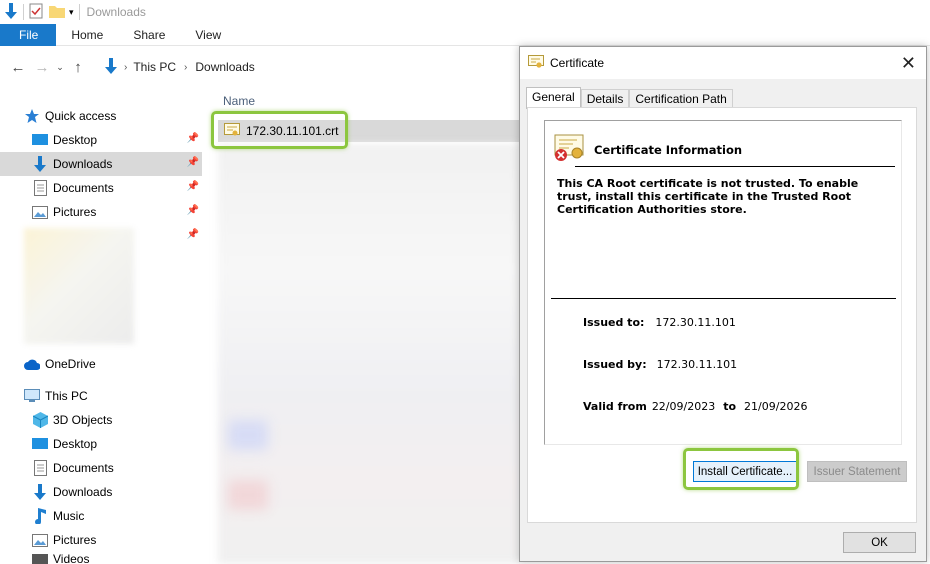 The height and width of the screenshot is (564, 930). What do you see at coordinates (615, 364) in the screenshot?
I see `issued-by-label: Issued by:` at bounding box center [615, 364].